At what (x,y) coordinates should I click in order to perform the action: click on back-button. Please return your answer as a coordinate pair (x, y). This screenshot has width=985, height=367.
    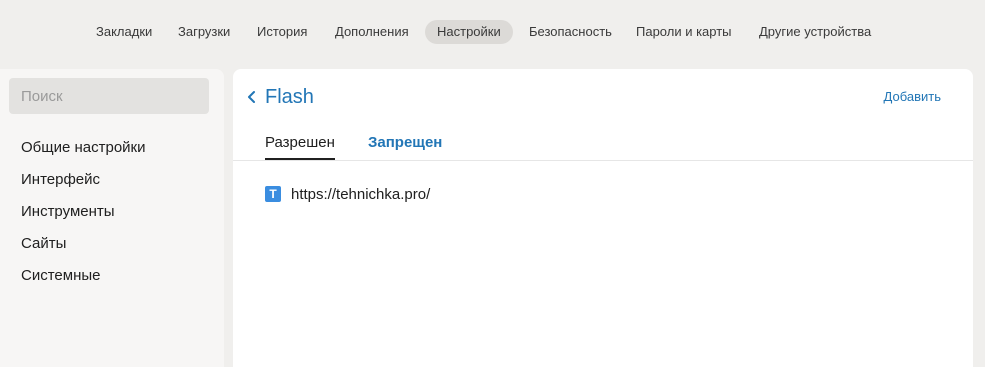
    Looking at the image, I should click on (252, 97).